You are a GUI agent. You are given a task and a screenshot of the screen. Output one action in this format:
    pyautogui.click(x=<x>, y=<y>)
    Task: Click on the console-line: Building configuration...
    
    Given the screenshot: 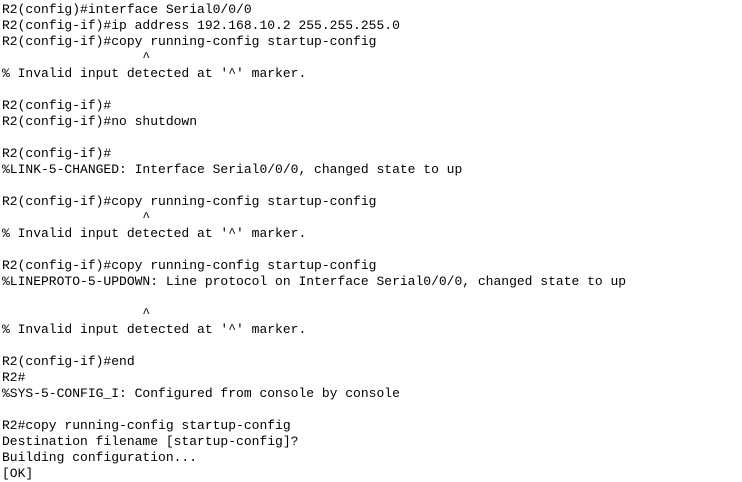 What is the action you would take?
    pyautogui.click(x=100, y=457)
    